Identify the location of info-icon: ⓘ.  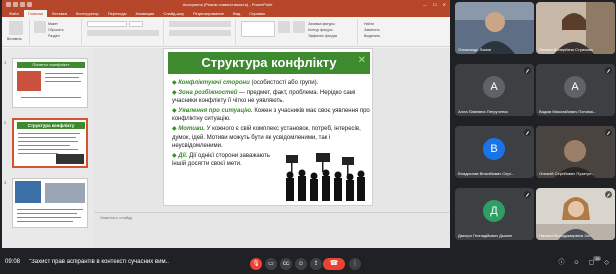
(561, 263).